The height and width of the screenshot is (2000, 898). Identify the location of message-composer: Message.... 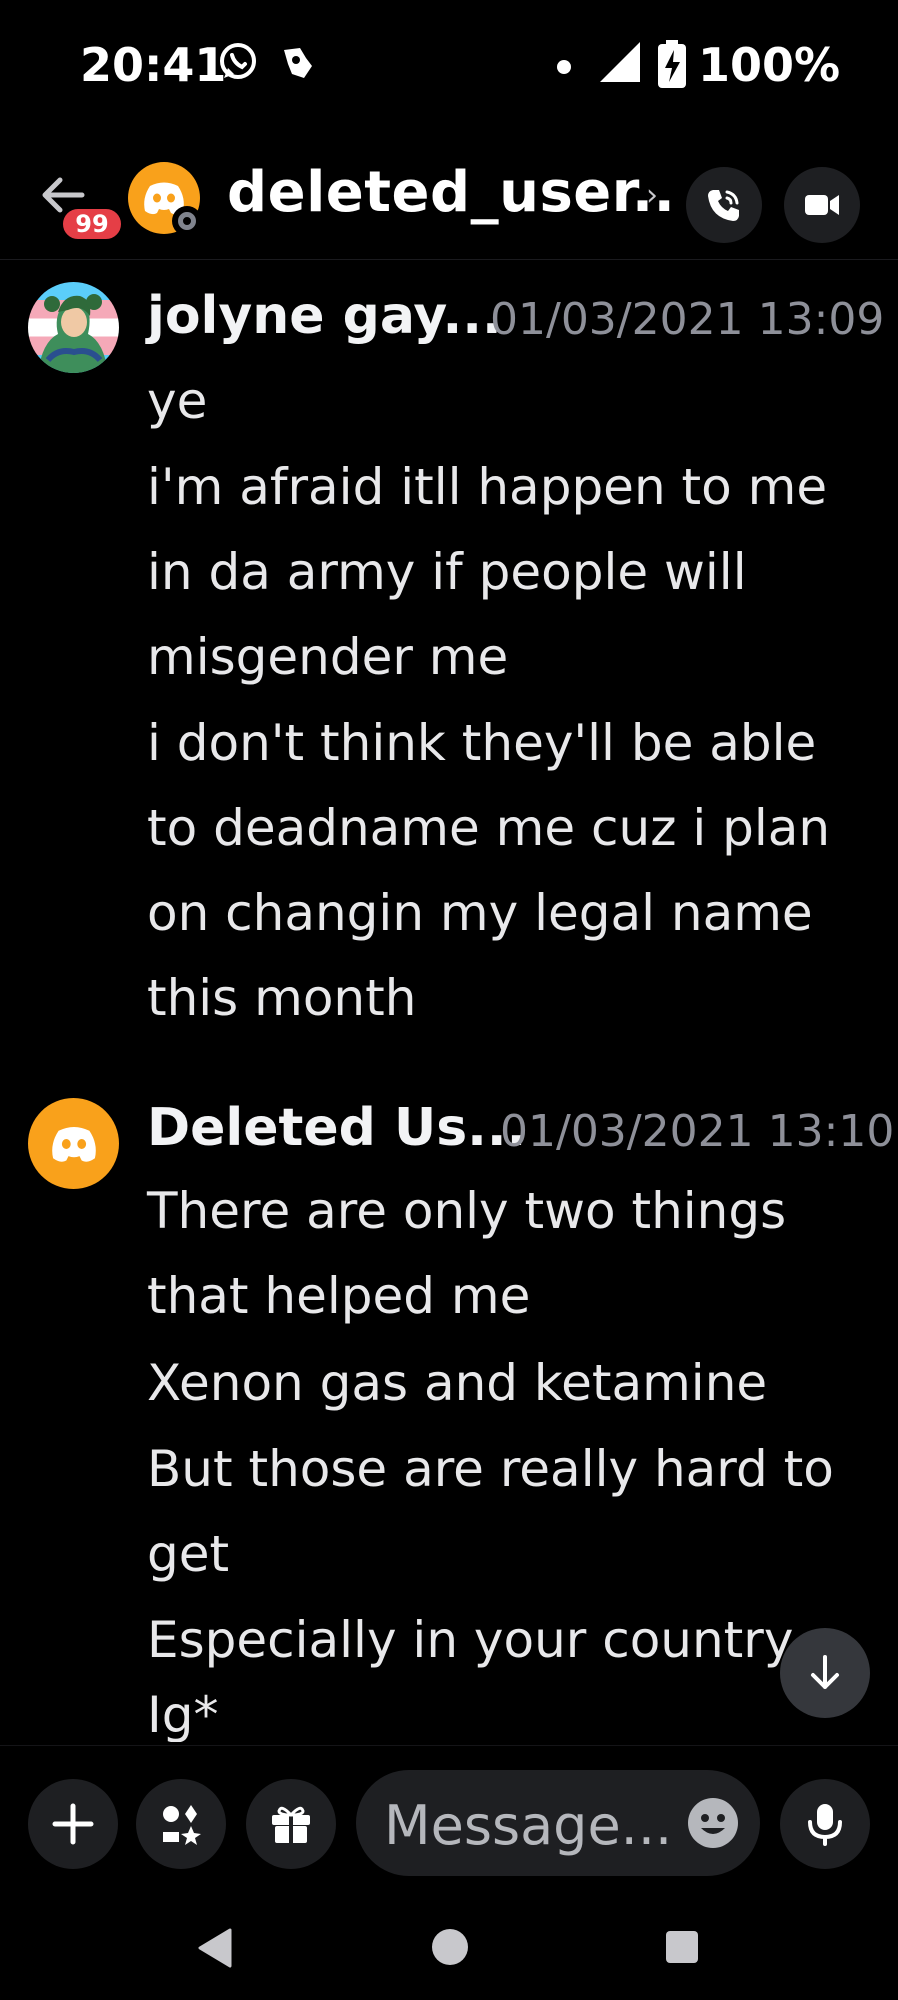
(449, 1820).